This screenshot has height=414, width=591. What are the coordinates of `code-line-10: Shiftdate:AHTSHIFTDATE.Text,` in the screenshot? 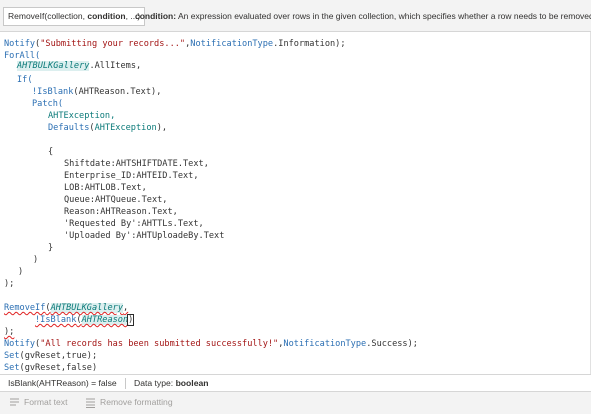 It's located at (136, 164).